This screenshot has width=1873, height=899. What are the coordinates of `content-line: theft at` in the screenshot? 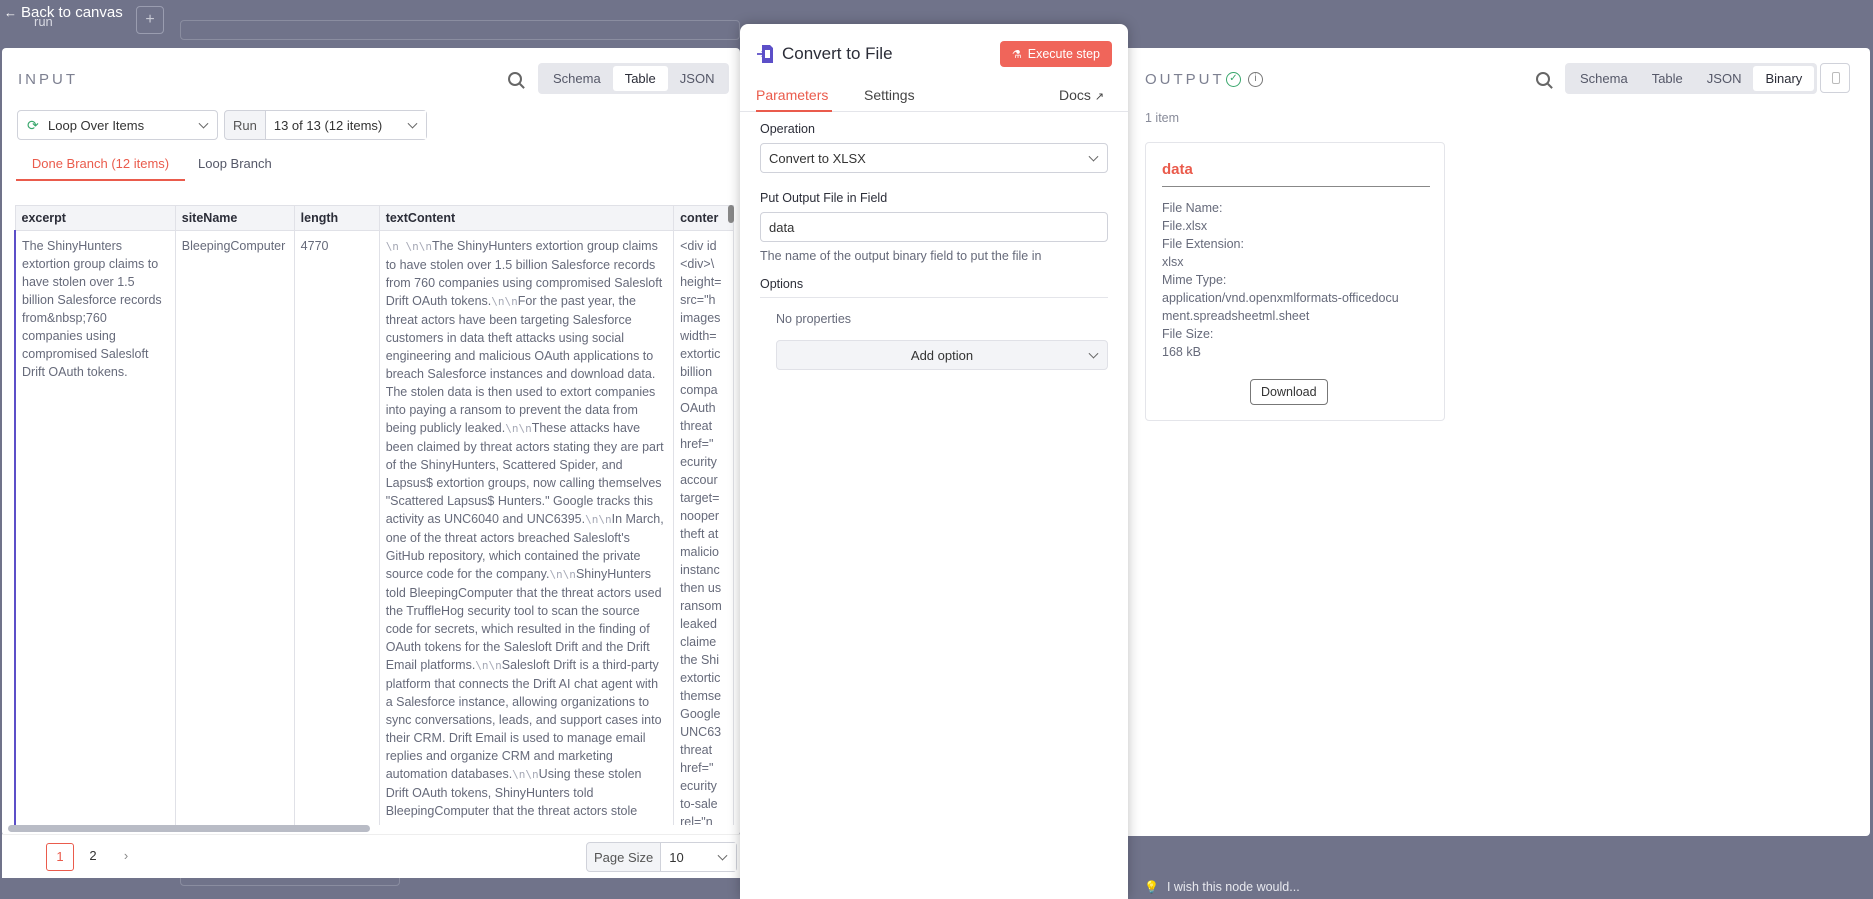 It's located at (699, 534).